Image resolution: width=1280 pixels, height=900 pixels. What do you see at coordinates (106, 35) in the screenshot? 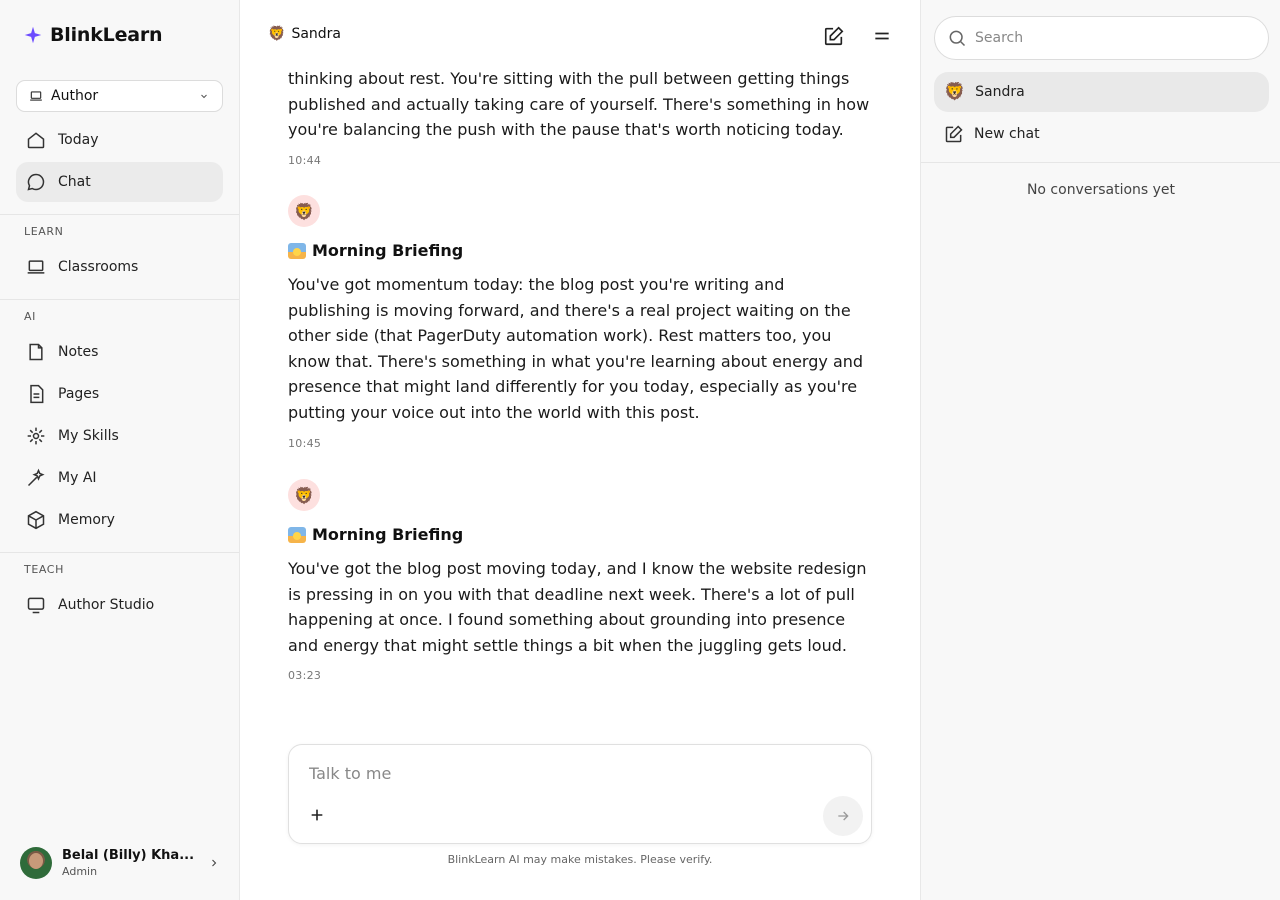
I see `brand-name: BlinkLearn` at bounding box center [106, 35].